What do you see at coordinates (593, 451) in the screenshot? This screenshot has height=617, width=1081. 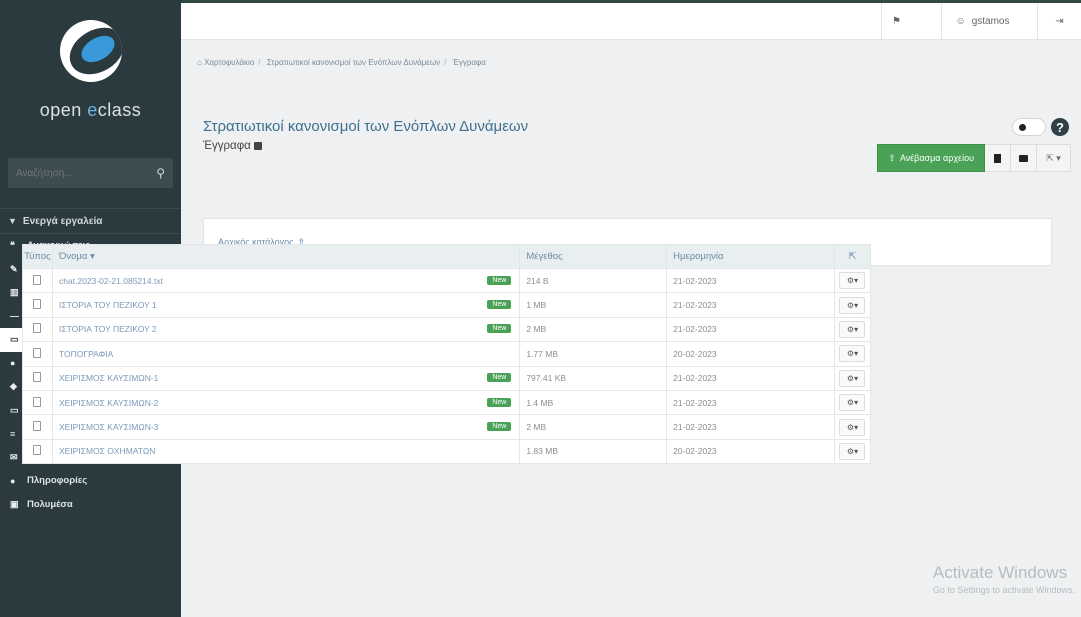 I see `size-cell: 1.83 MB` at bounding box center [593, 451].